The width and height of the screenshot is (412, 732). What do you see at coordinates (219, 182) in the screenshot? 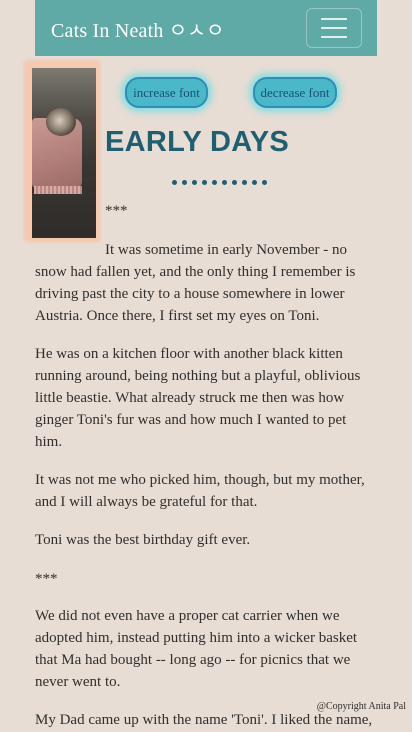
I see `title-dots-divider` at bounding box center [219, 182].